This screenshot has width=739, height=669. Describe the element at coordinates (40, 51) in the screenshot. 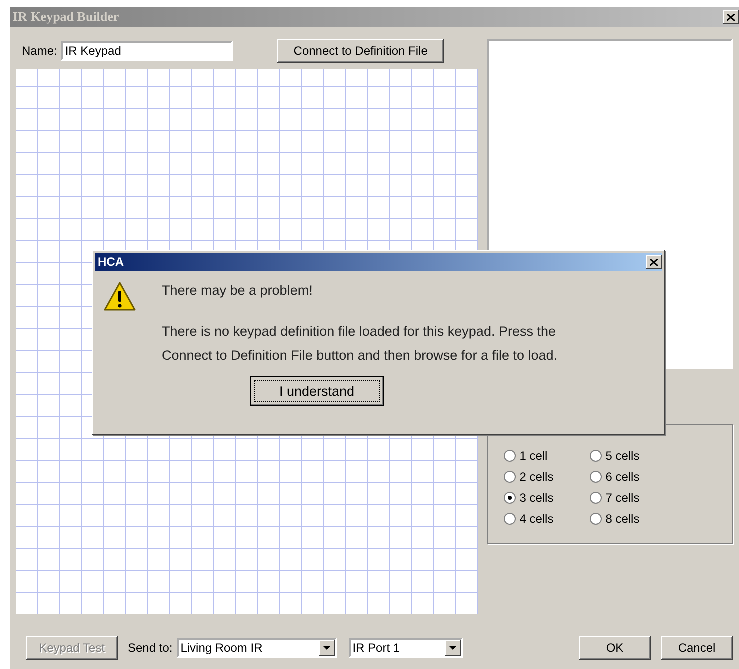

I see `name-label: Name:` at that location.